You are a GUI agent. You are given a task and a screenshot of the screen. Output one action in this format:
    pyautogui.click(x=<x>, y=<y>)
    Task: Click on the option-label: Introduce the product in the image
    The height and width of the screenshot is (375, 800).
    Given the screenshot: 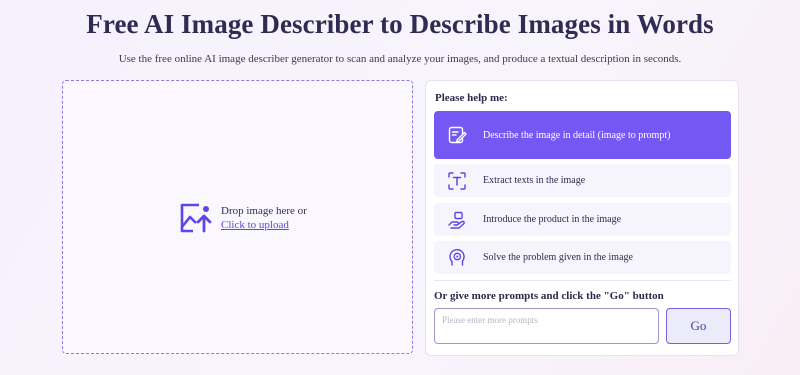 What is the action you would take?
    pyautogui.click(x=552, y=219)
    